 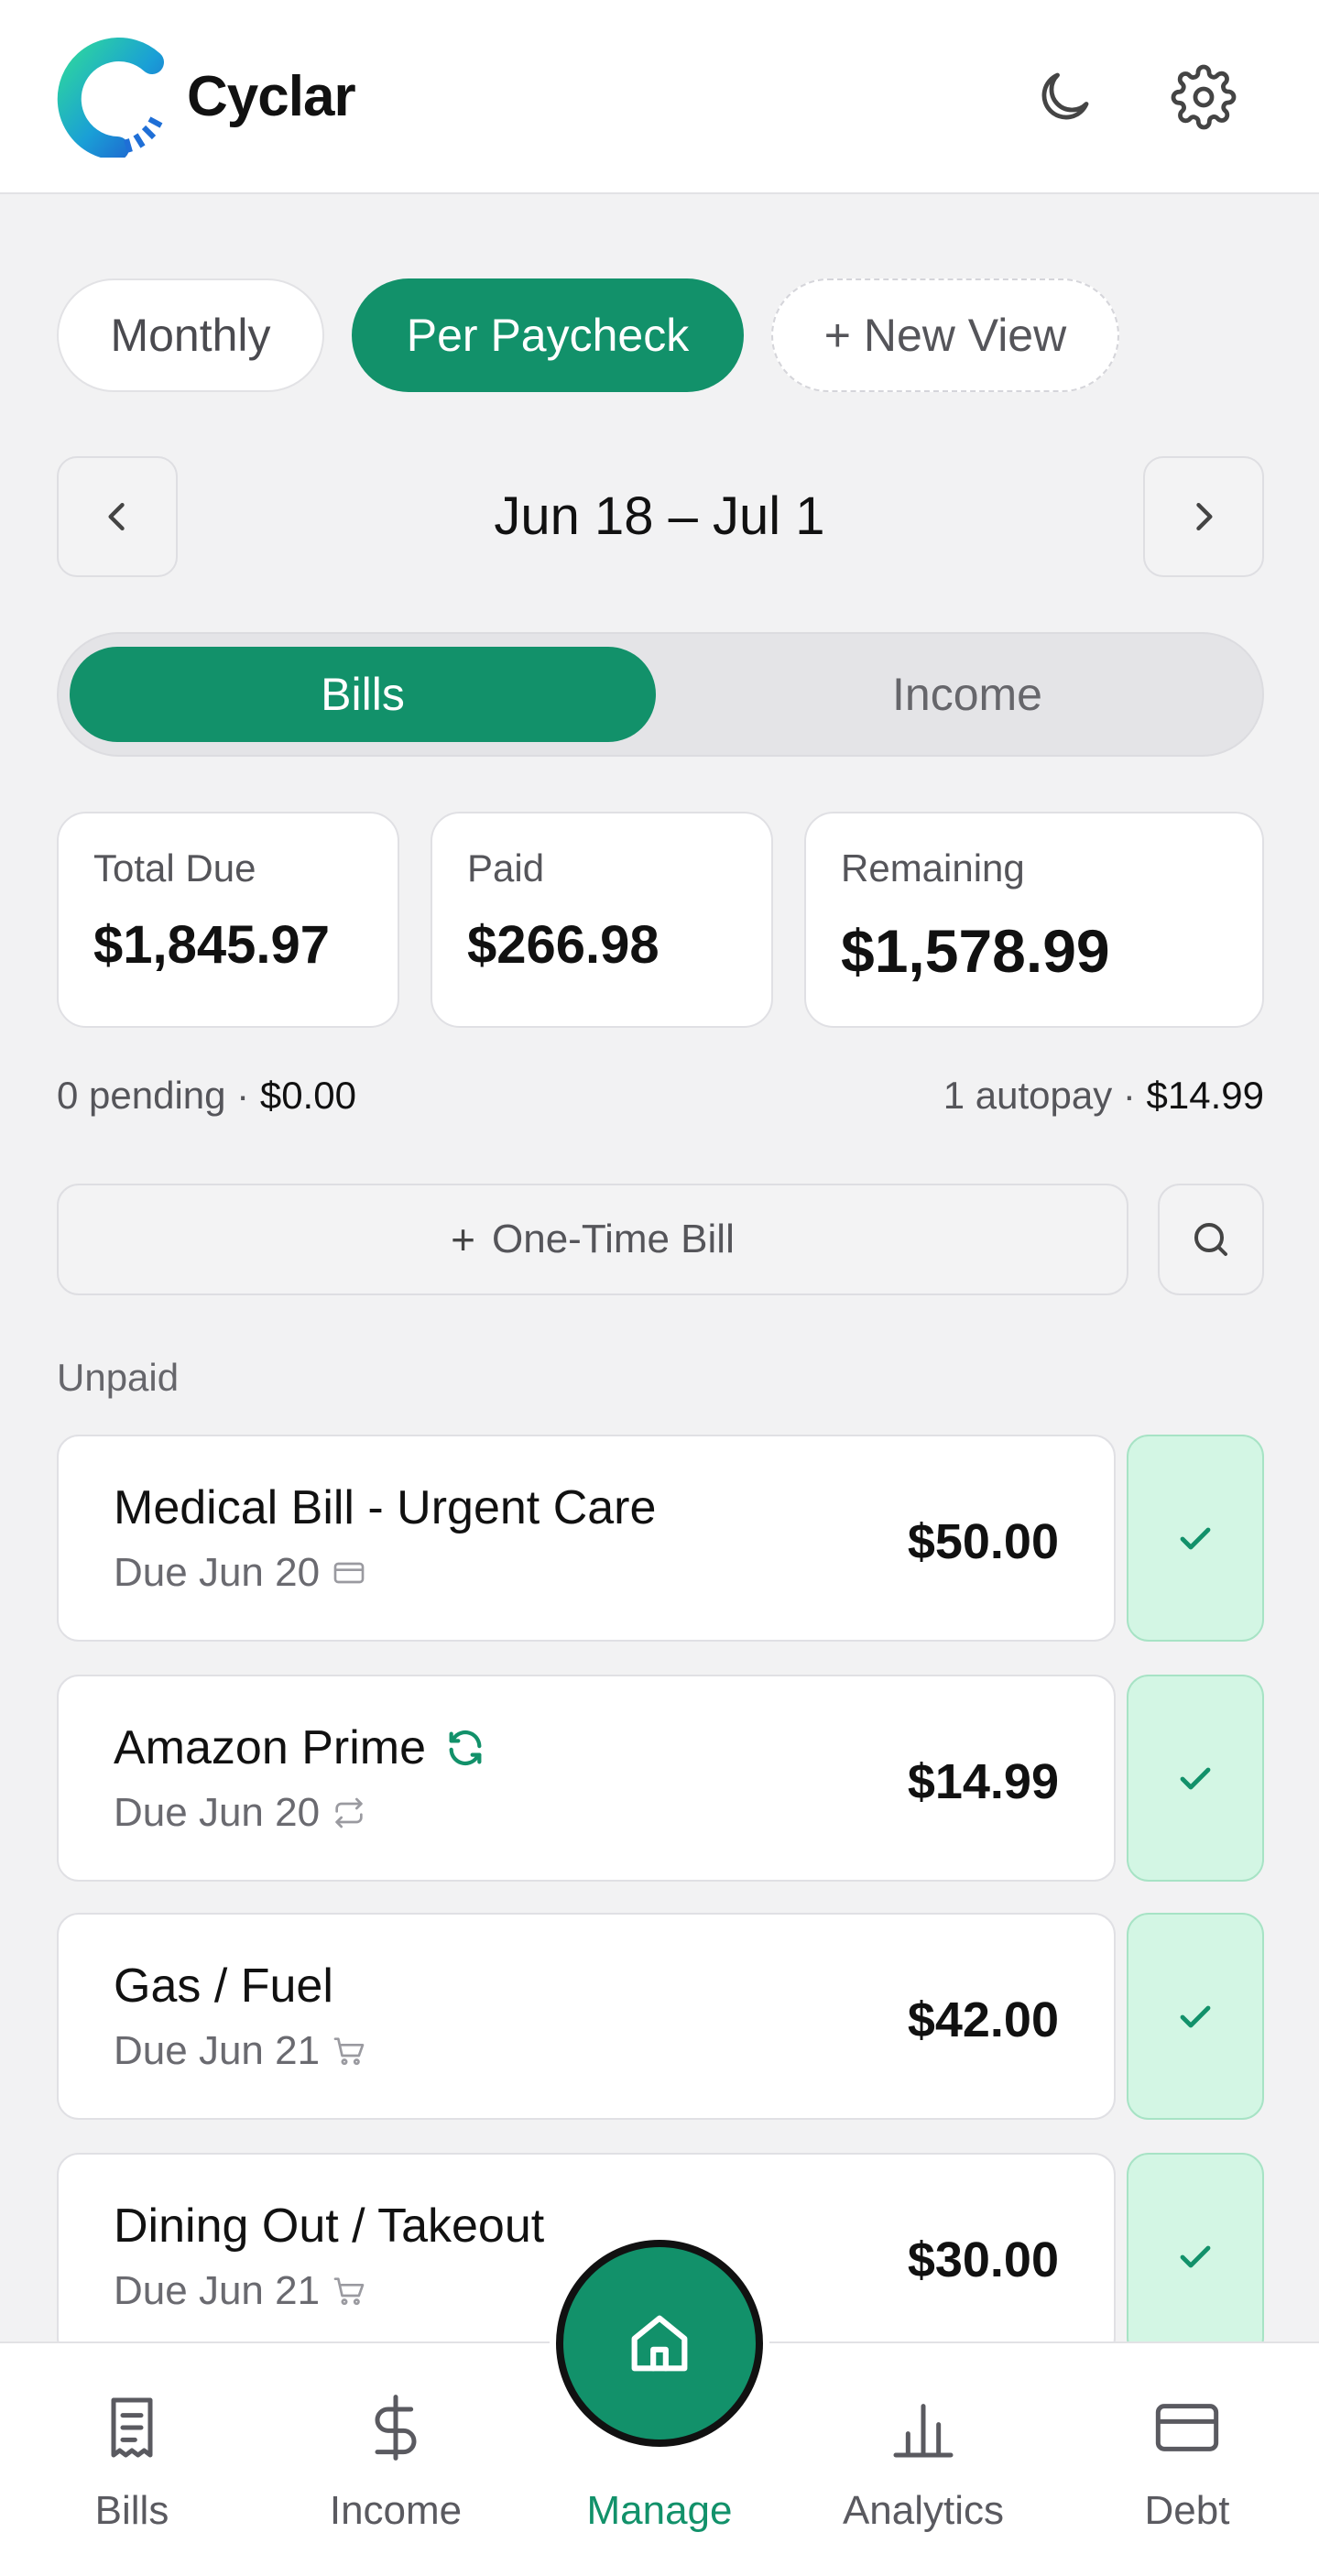 I want to click on app-title: Cyclar, so click(x=271, y=97).